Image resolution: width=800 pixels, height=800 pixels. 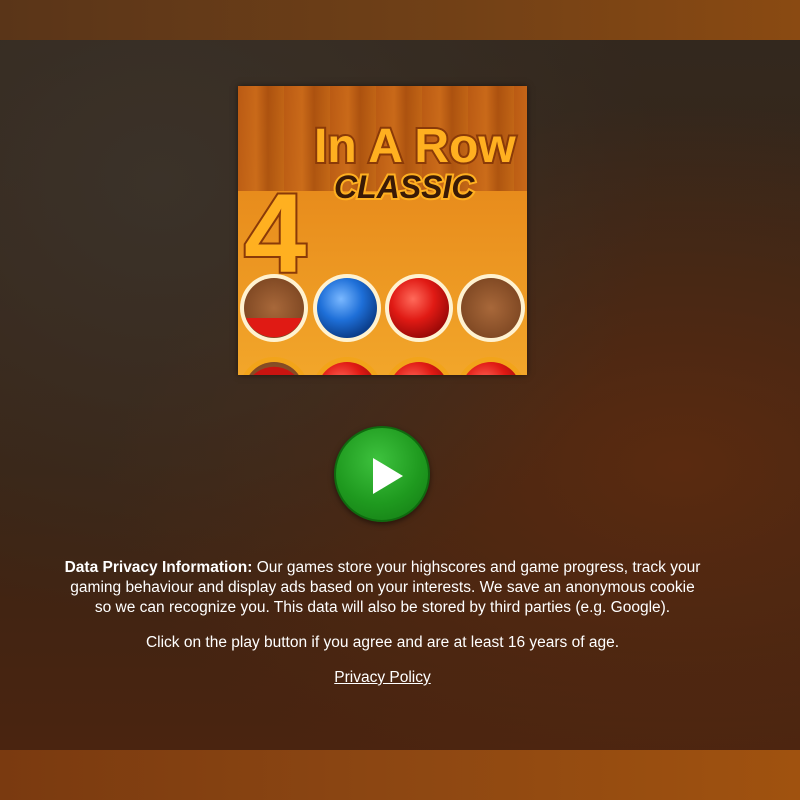 I want to click on bottom-bar, so click(x=400, y=775).